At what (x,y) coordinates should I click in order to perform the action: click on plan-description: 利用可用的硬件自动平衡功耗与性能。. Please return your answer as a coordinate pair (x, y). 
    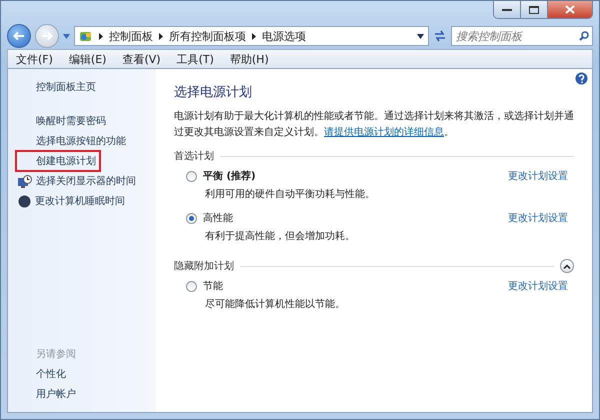
    Looking at the image, I should click on (290, 194).